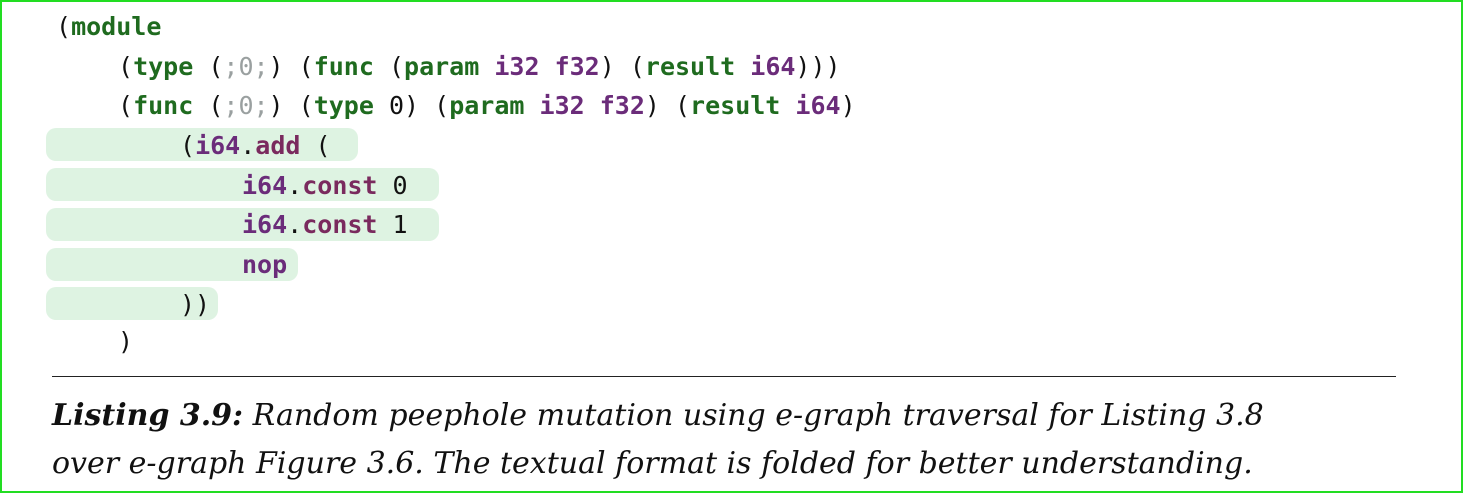  I want to click on code-line-add: (i64.add (, so click(255, 145).